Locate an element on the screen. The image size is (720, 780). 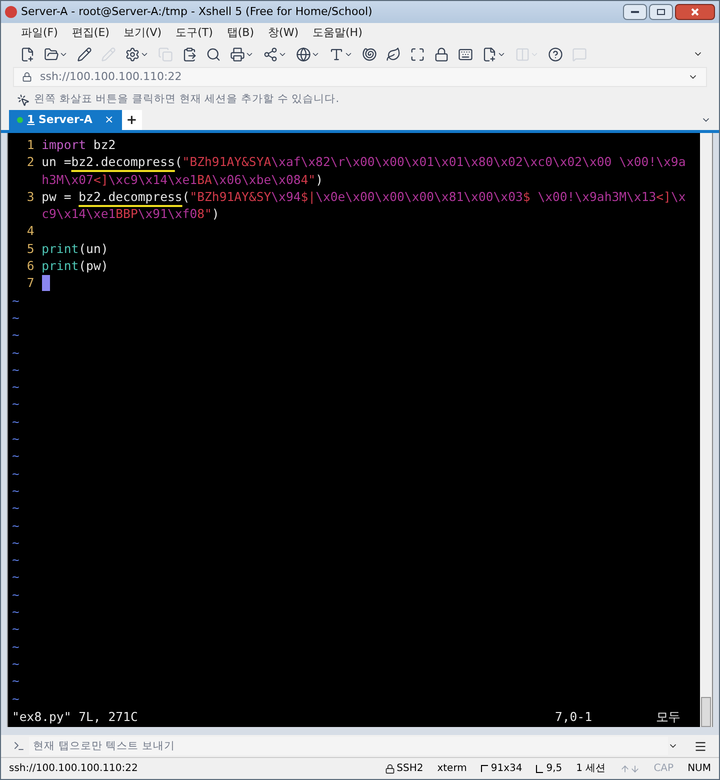
menu-item: 편집(E) is located at coordinates (91, 33).